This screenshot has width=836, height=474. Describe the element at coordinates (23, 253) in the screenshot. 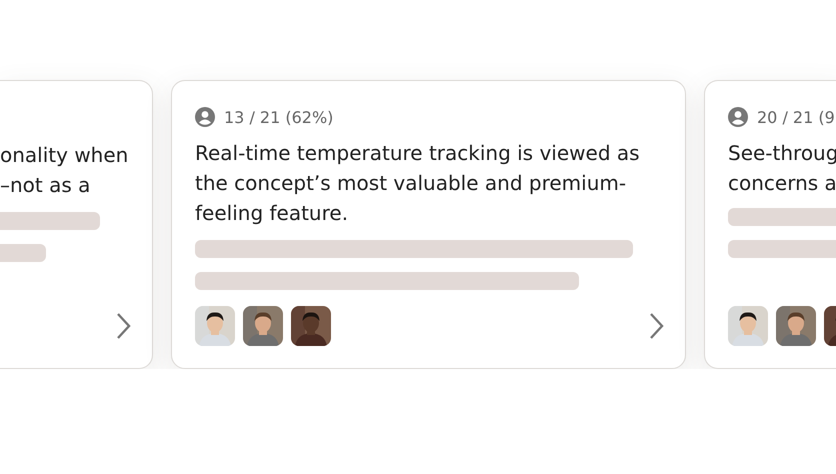

I see `placeholder-bar` at that location.